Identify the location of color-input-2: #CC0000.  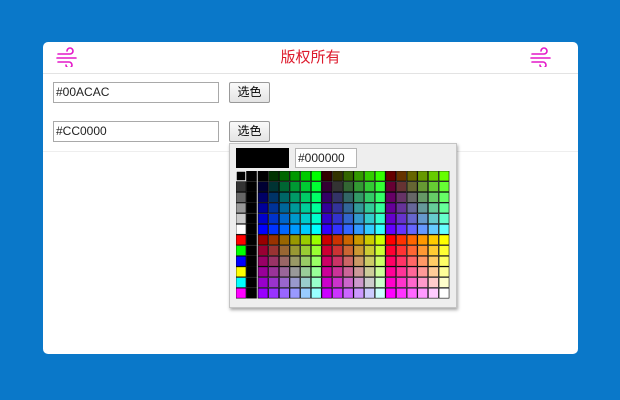
(136, 131).